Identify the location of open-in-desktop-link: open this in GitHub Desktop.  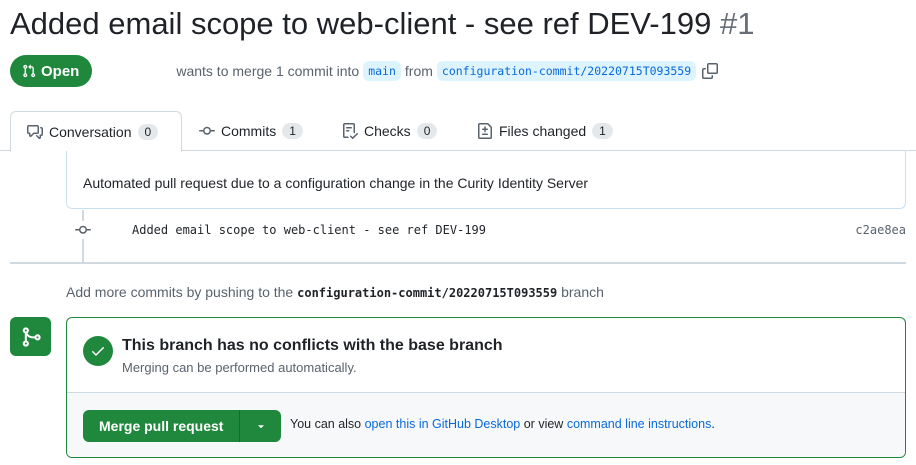
(443, 424).